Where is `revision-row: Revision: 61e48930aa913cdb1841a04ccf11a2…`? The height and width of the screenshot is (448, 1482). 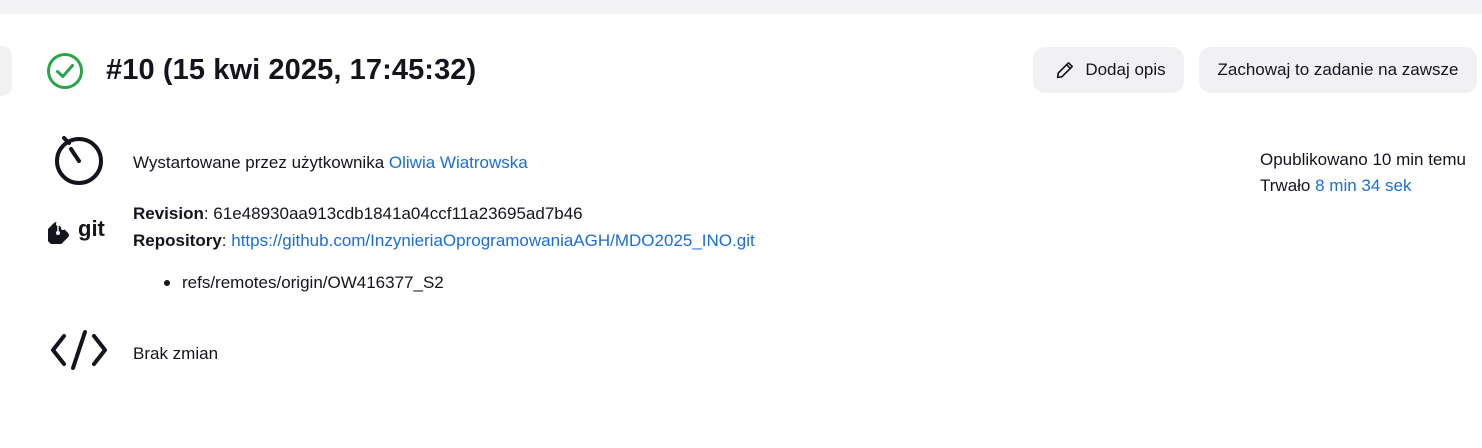
revision-row: Revision: 61e48930aa913cdb1841a04ccf11a2… is located at coordinates (358, 214).